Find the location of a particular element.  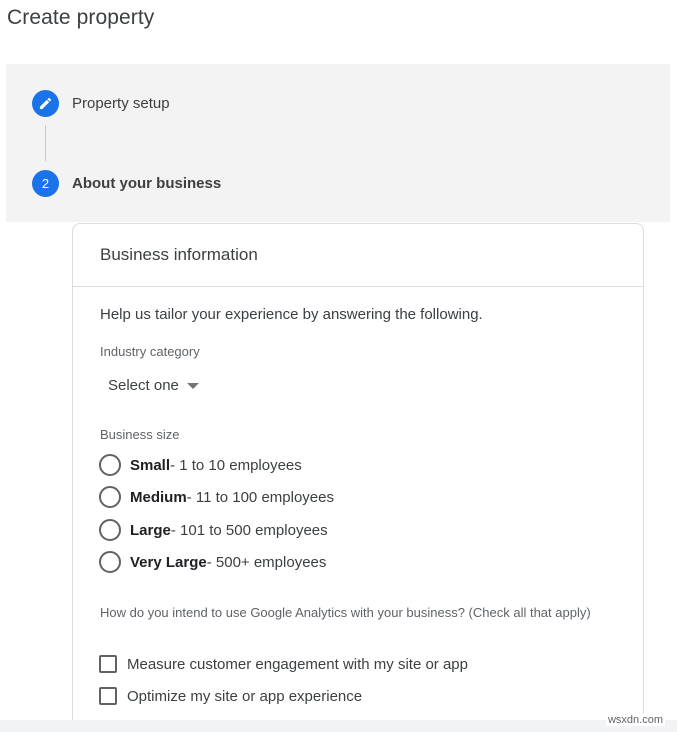

pencil-icon is located at coordinates (45, 103).